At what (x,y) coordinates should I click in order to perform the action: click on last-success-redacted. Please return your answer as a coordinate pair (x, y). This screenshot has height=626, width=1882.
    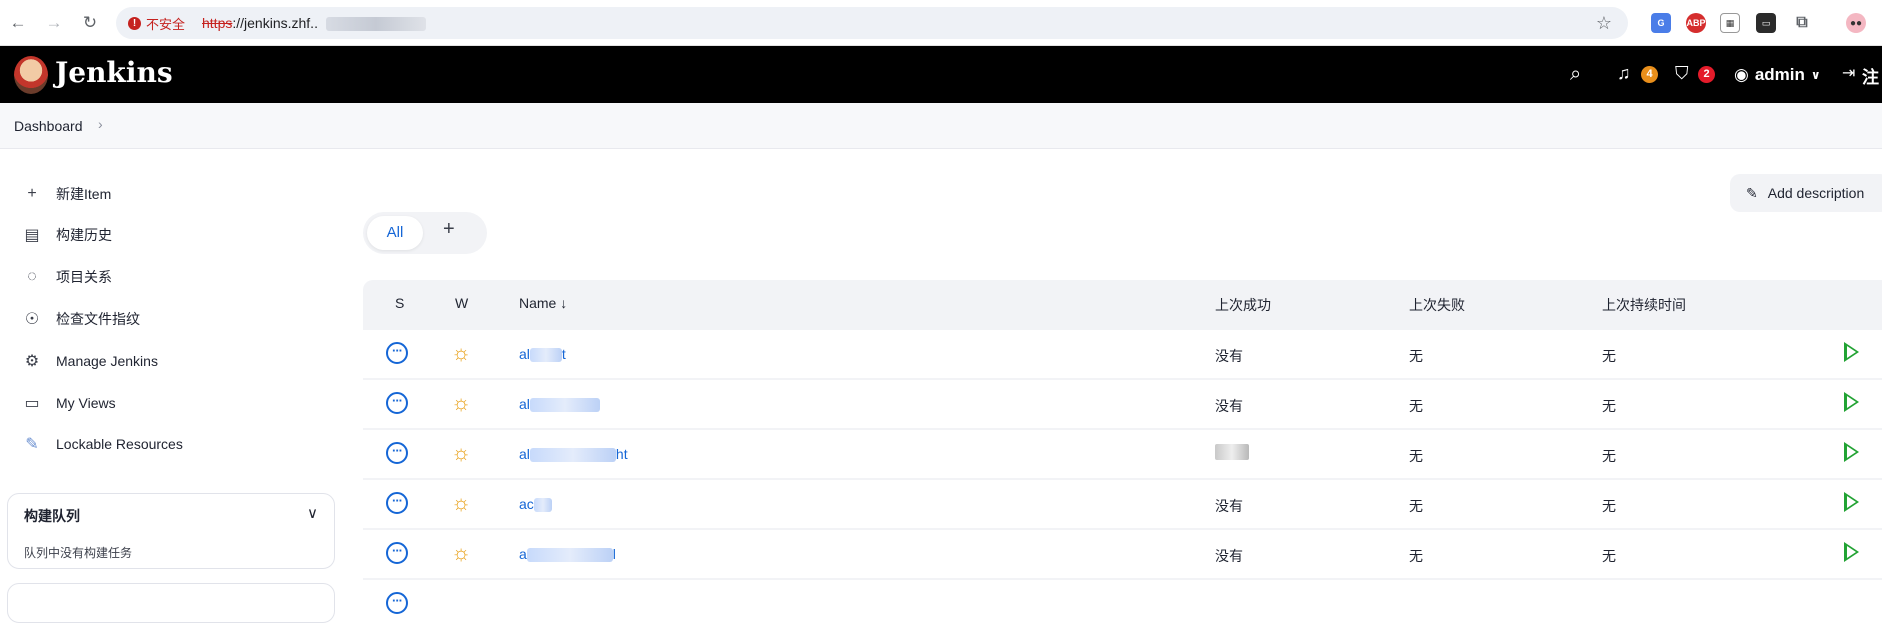
    Looking at the image, I should click on (1232, 453).